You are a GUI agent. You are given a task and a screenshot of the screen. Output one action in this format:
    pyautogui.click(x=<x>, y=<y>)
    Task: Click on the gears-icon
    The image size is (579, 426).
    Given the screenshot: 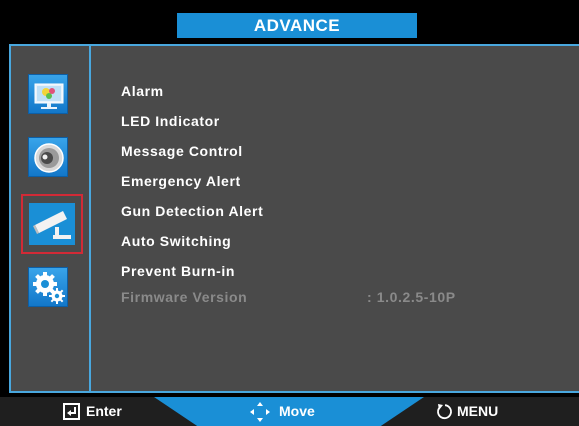 What is the action you would take?
    pyautogui.click(x=48, y=287)
    